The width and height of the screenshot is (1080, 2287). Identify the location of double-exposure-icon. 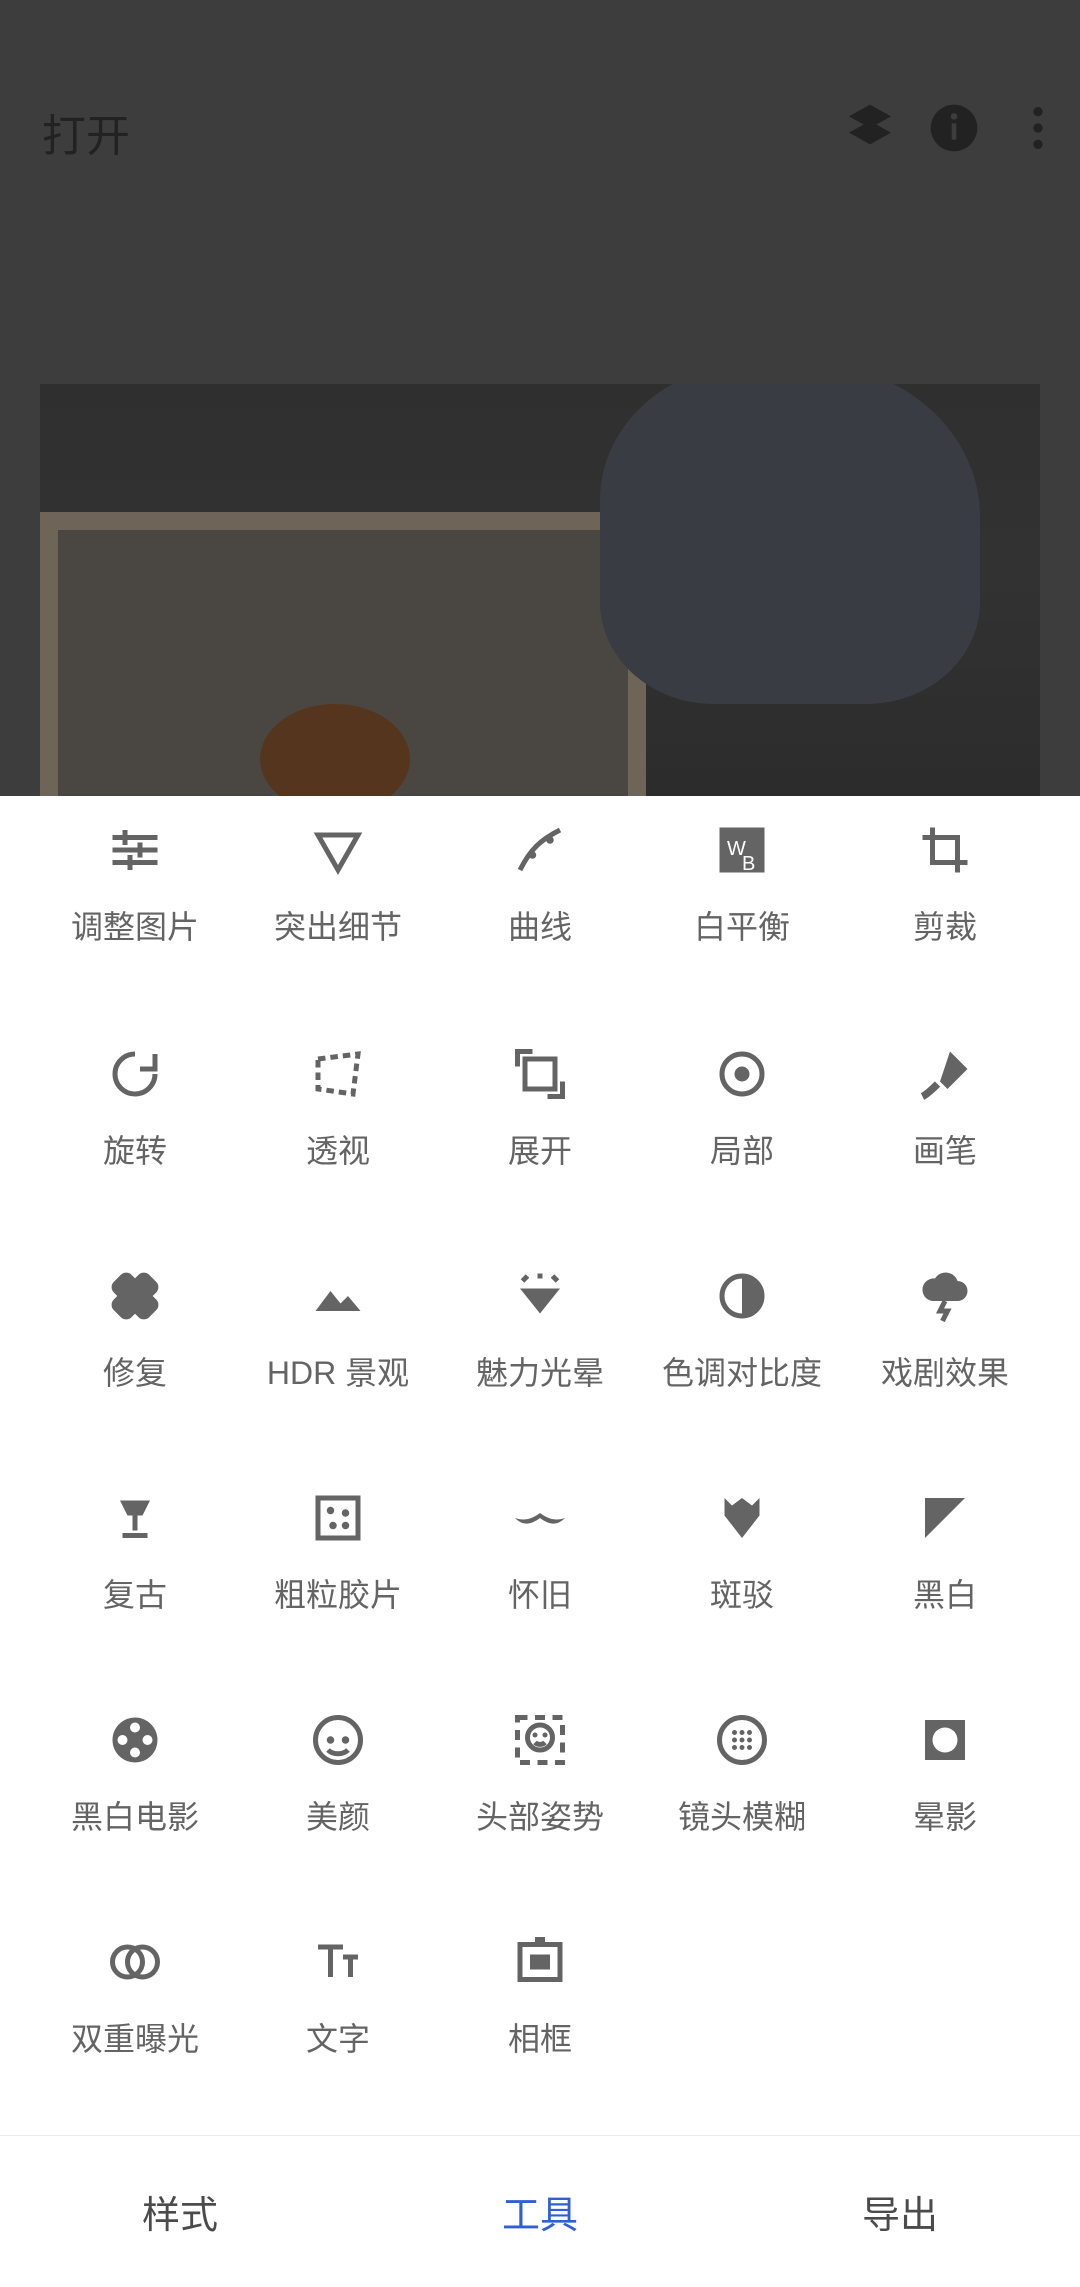
(135, 1962).